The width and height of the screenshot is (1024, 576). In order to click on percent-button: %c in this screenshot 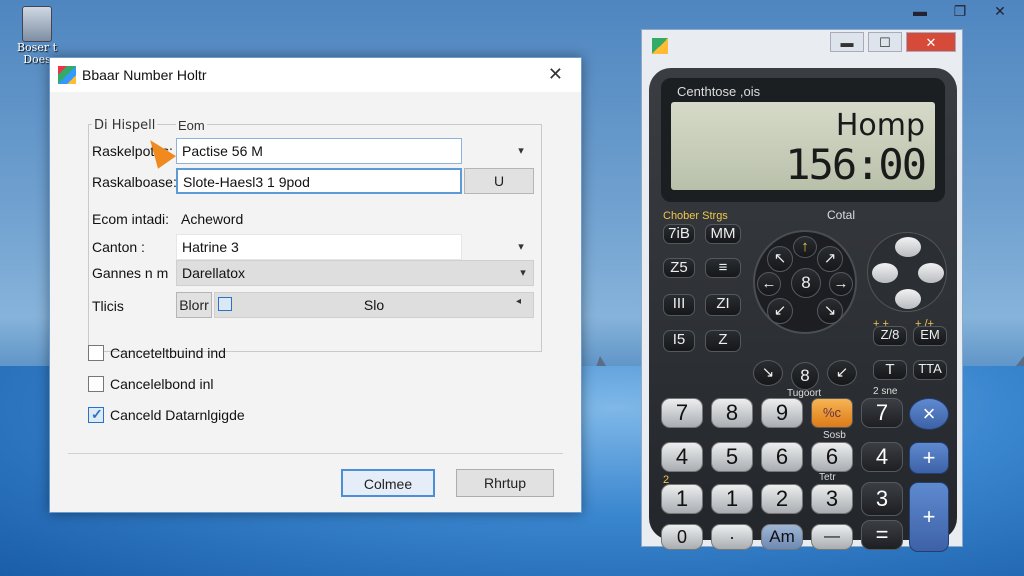, I will do `click(832, 413)`.